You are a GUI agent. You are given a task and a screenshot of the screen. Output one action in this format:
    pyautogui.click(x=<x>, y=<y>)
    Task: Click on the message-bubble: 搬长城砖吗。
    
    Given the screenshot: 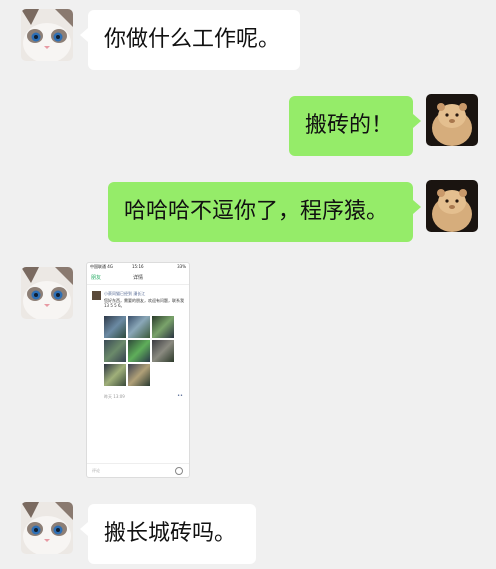 What is the action you would take?
    pyautogui.click(x=172, y=534)
    